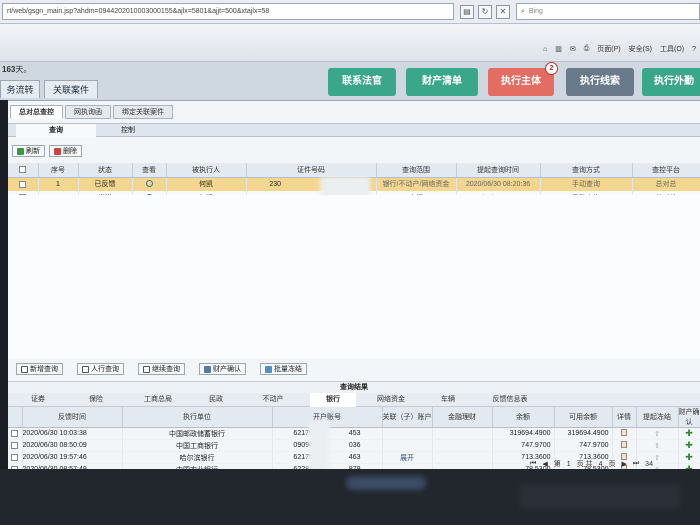 The image size is (700, 525). I want to click on header-checkbox, so click(23, 170).